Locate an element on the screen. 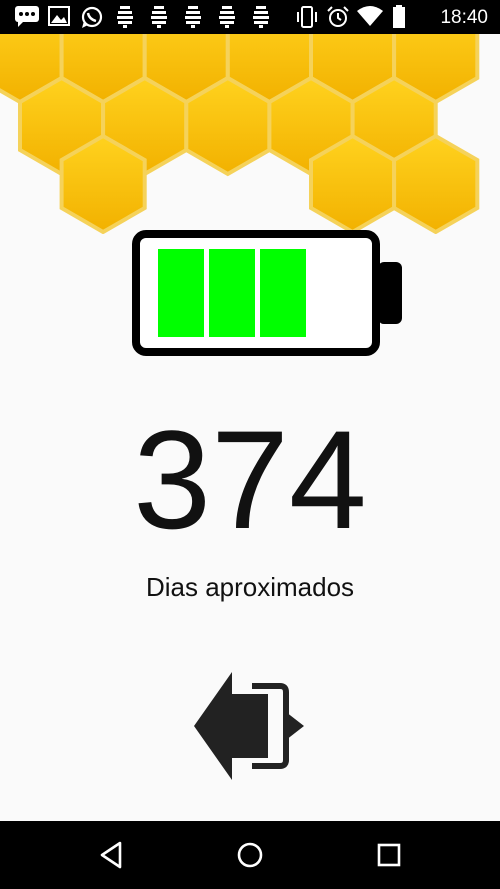 The height and width of the screenshot is (889, 500). whatsapp-icon is located at coordinates (92, 17).